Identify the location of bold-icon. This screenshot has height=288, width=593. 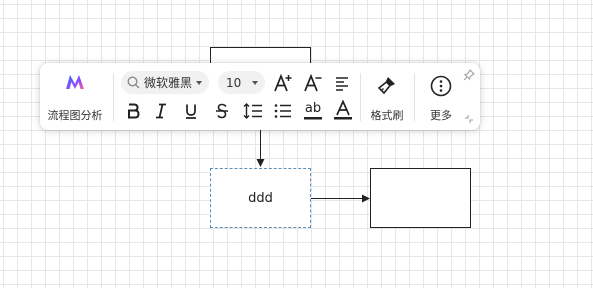
(134, 111).